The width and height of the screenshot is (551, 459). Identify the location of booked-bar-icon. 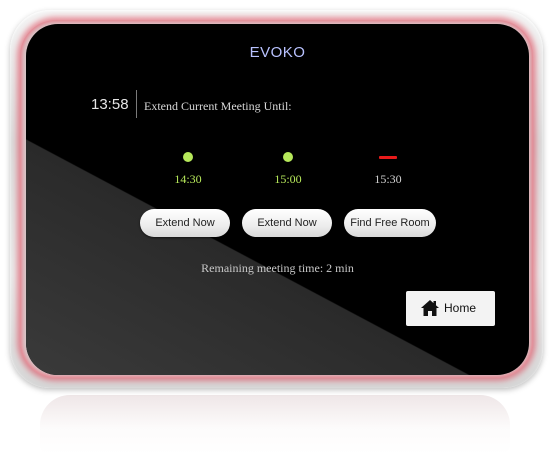
(388, 157).